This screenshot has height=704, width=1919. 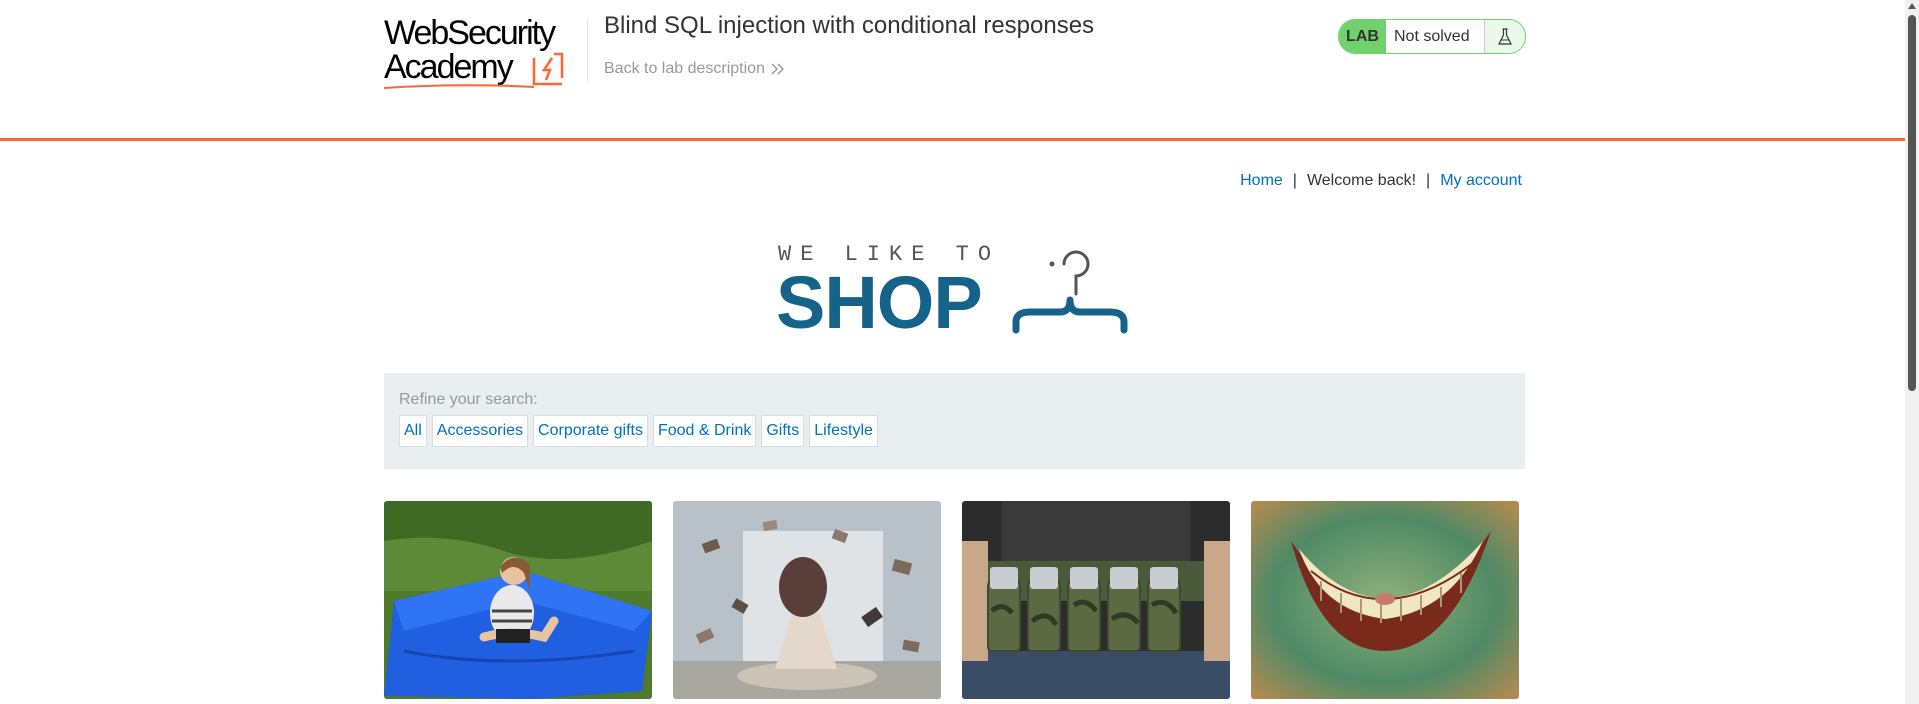 I want to click on filter-food-and-drink: Food & Drink, so click(x=704, y=431).